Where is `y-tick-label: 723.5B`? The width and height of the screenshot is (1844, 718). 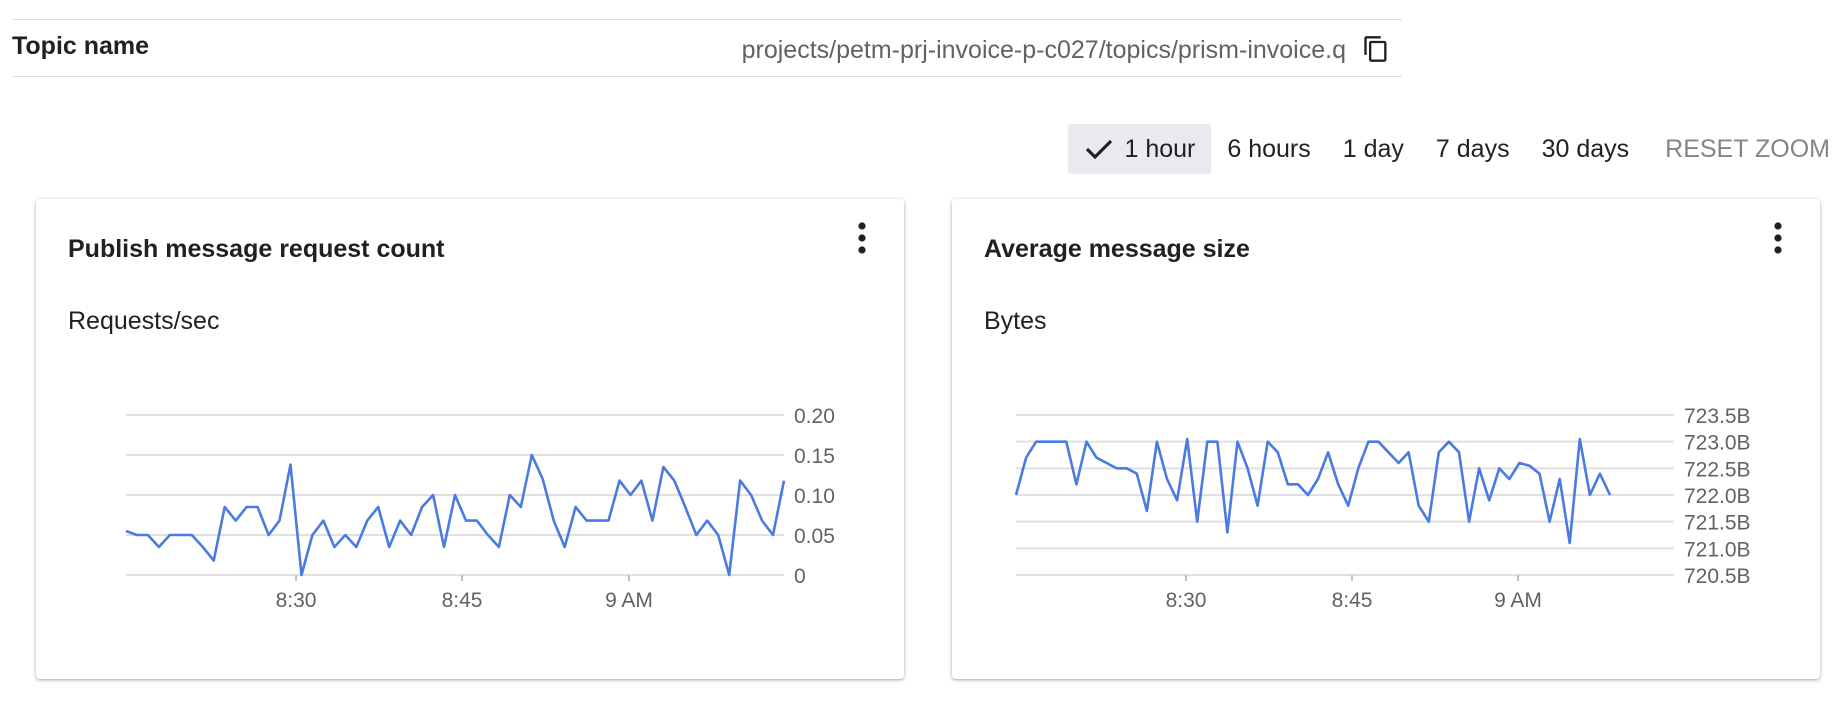
y-tick-label: 723.5B is located at coordinates (1717, 416).